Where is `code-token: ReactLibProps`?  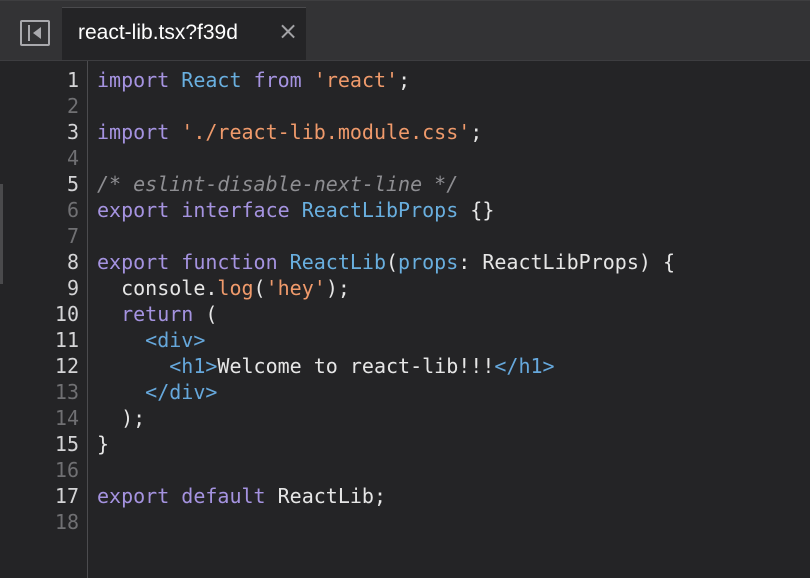 code-token: ReactLibProps is located at coordinates (380, 210).